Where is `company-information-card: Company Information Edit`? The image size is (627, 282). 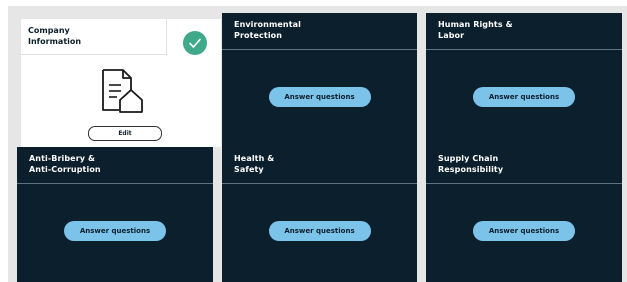
company-information-card: Company Information Edit is located at coordinates (121, 83).